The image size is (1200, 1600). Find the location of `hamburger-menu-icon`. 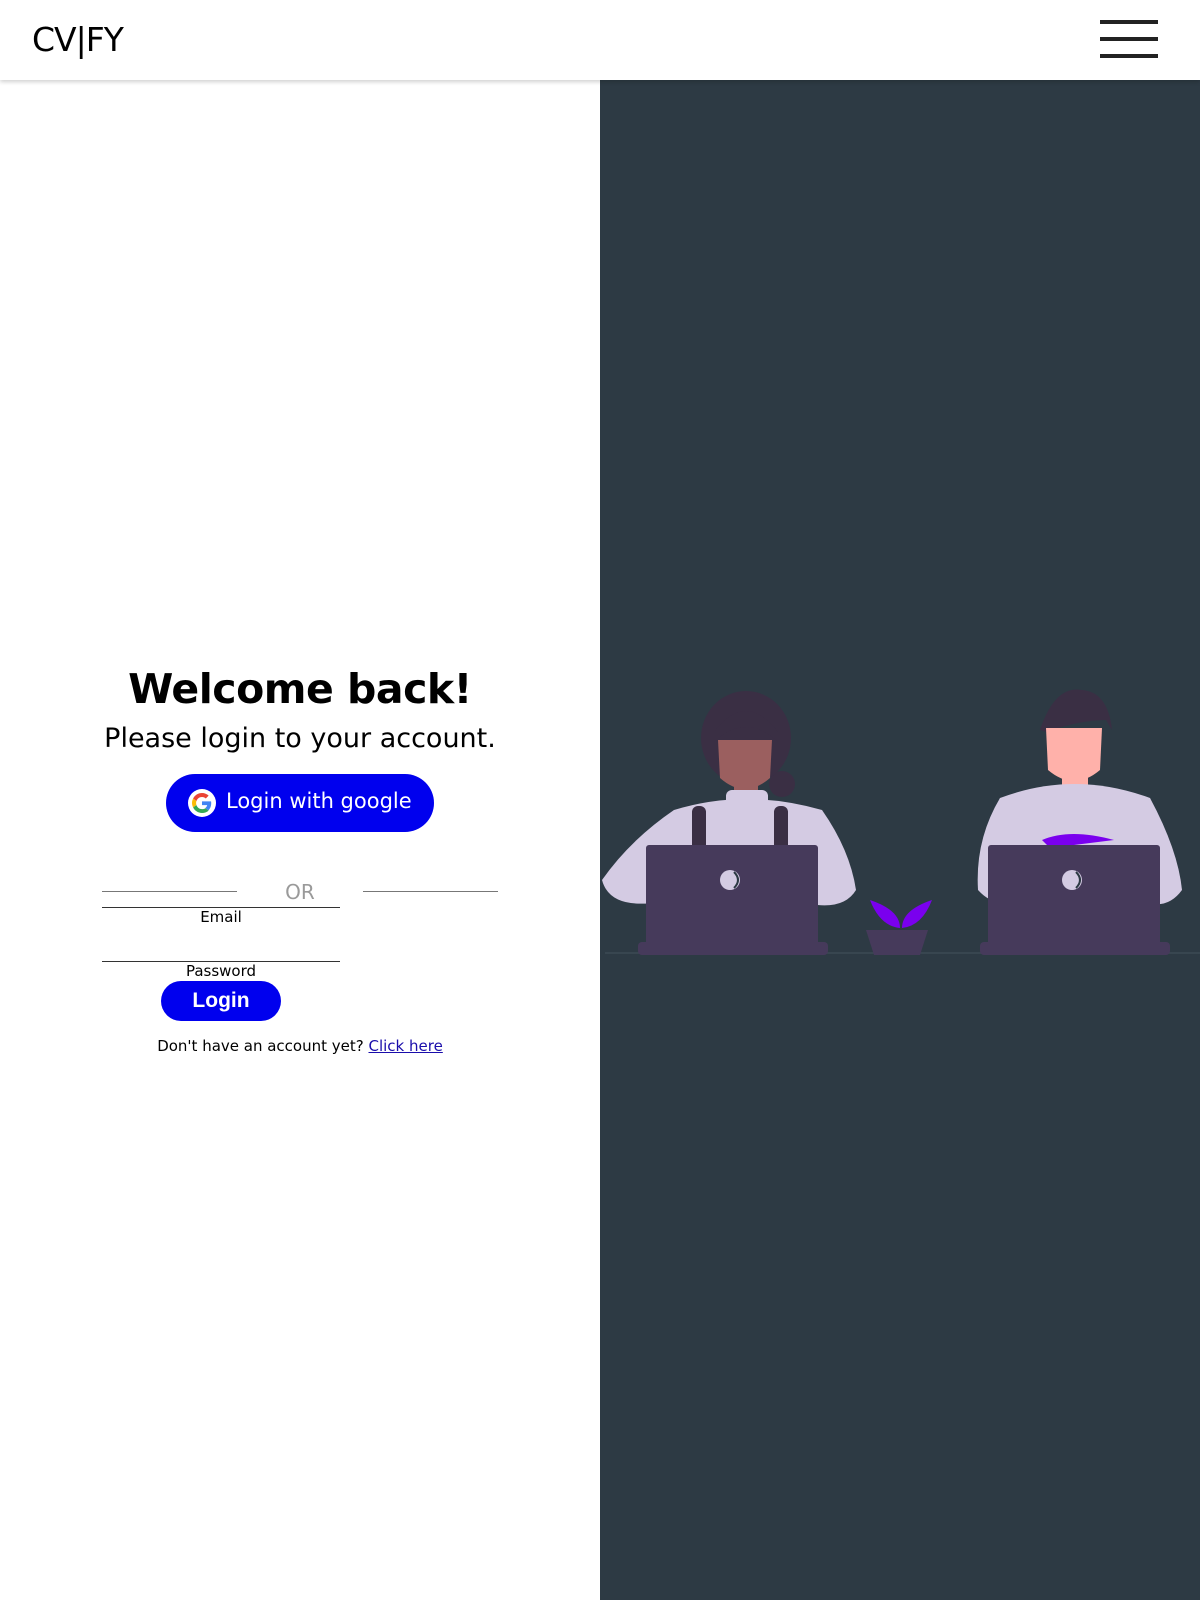

hamburger-menu-icon is located at coordinates (1129, 40).